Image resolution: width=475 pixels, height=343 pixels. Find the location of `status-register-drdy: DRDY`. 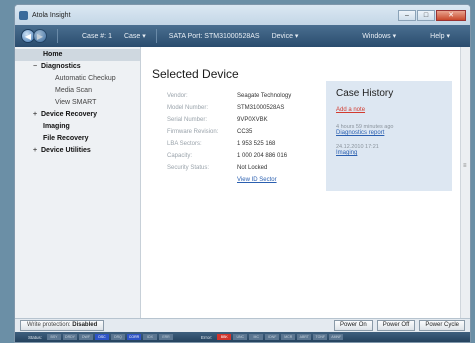

status-register-drdy: DRDY is located at coordinates (70, 337).